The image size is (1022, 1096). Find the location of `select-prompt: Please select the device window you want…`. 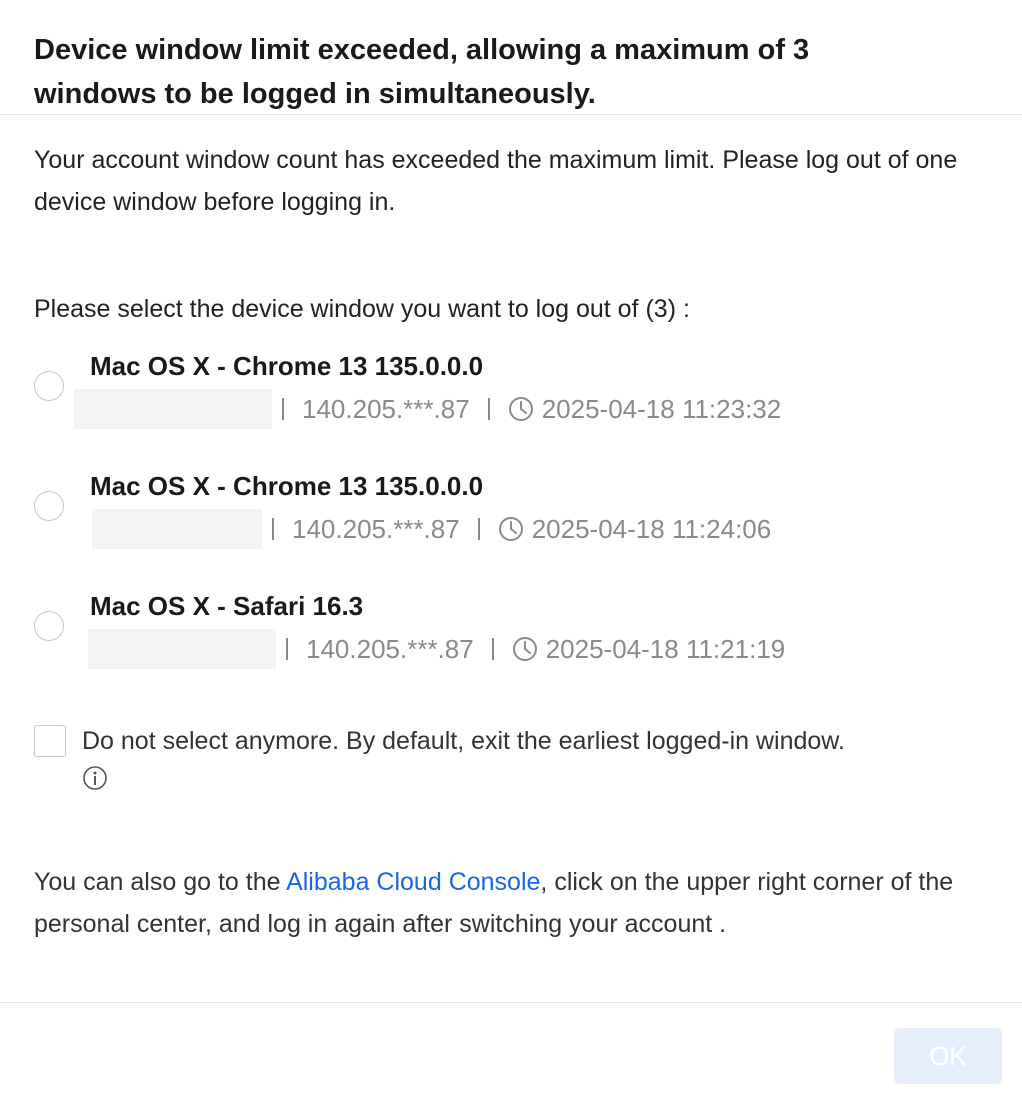

select-prompt: Please select the device window you want… is located at coordinates (362, 309).